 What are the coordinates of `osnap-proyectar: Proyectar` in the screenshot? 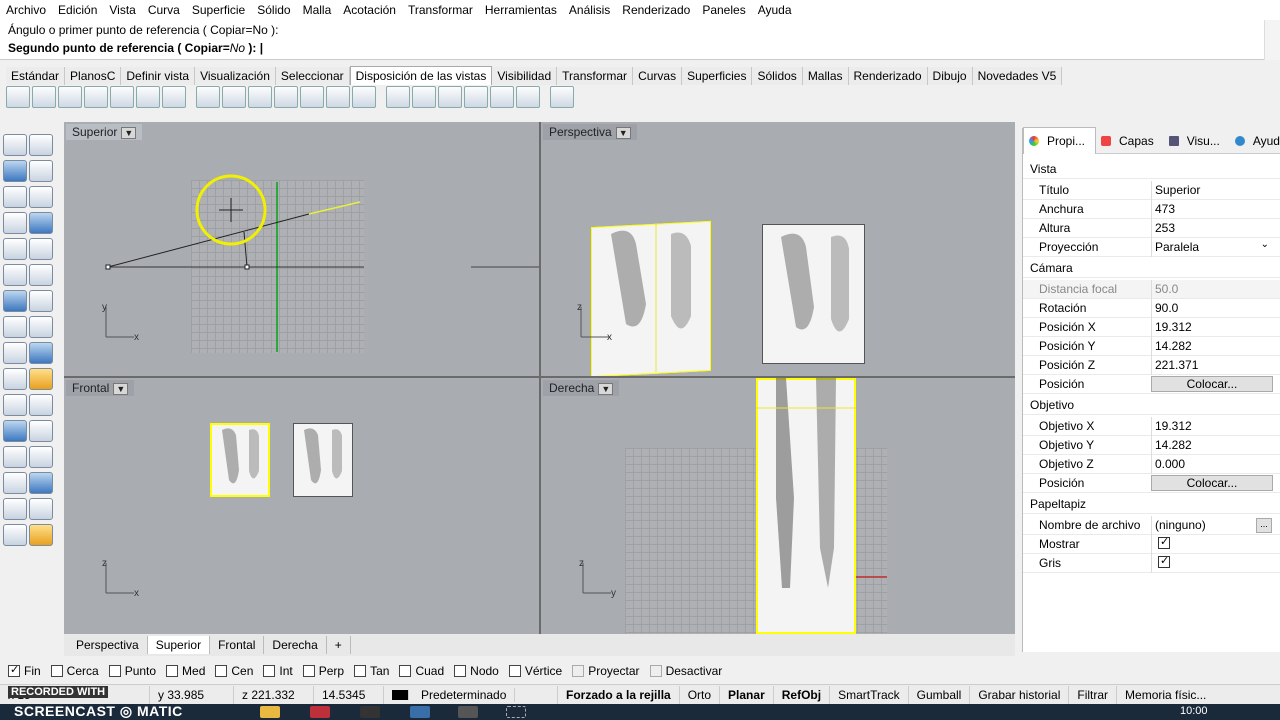 It's located at (606, 671).